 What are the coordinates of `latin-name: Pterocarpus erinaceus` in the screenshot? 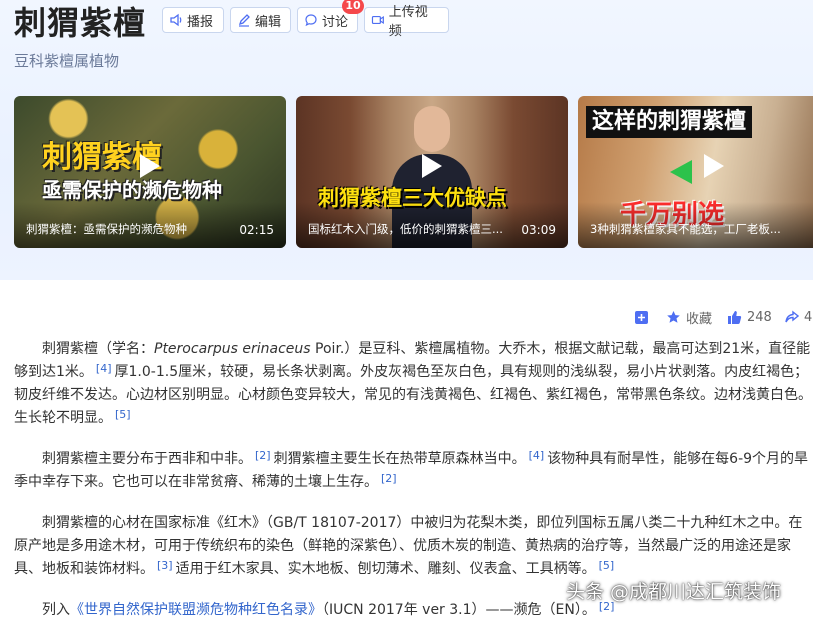 It's located at (232, 349).